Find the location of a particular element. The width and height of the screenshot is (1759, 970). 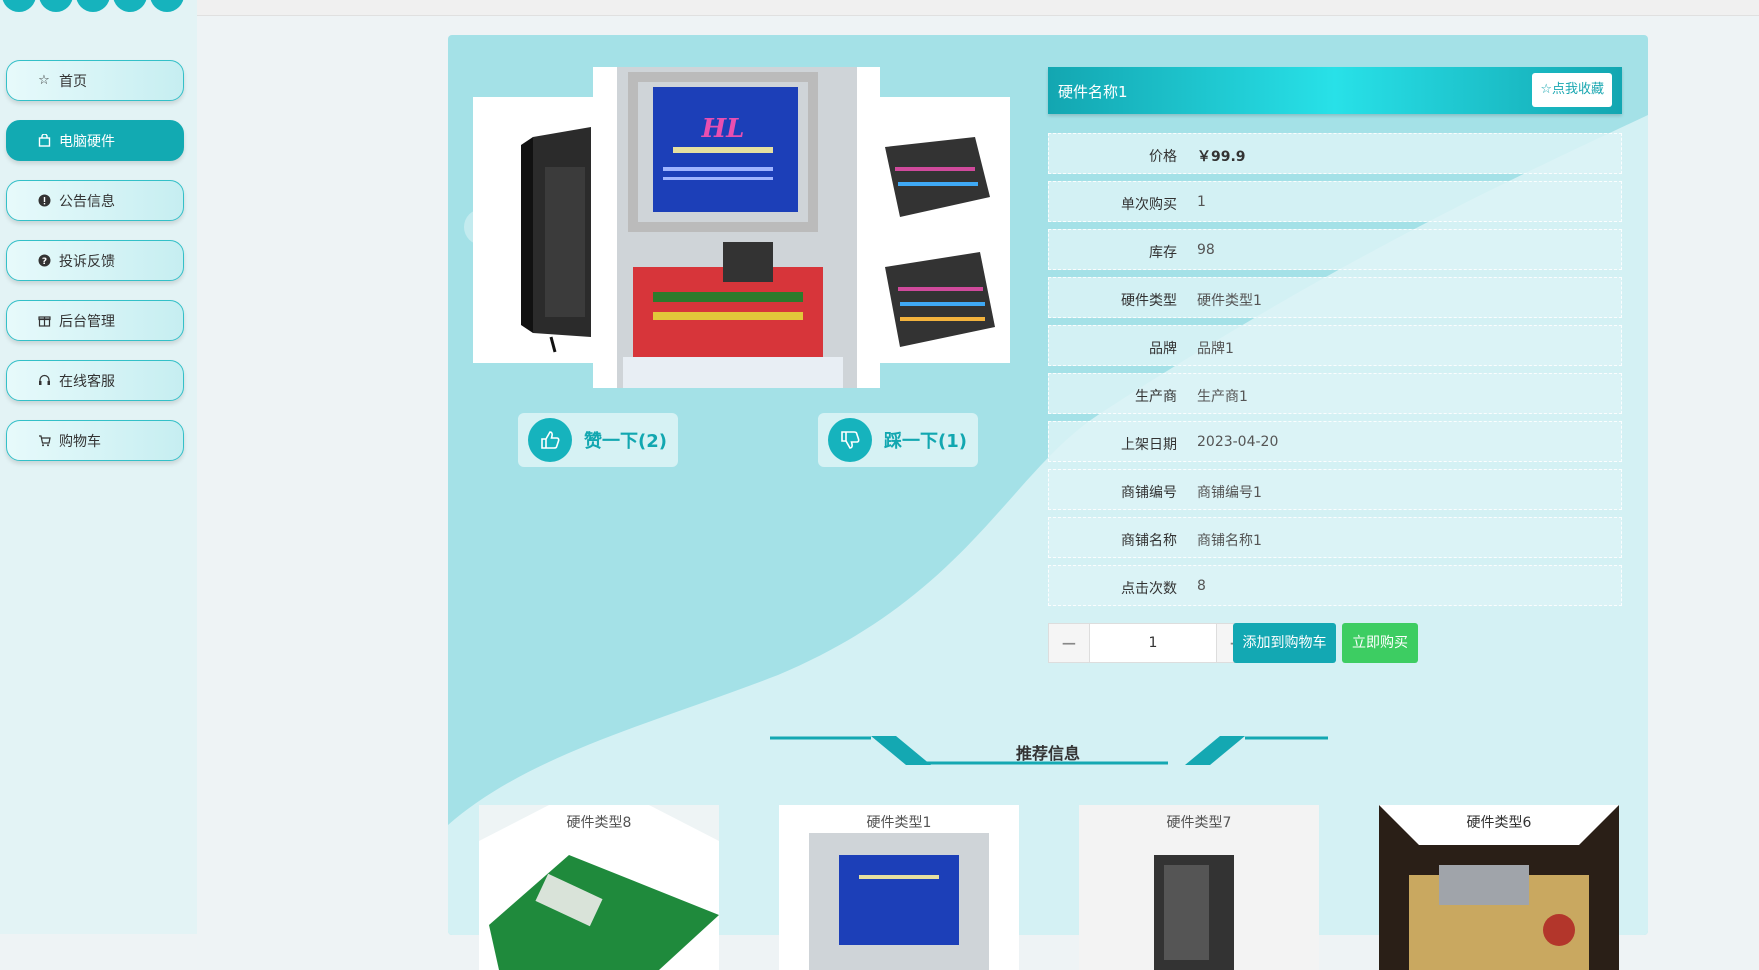

recommend-title: 推荐信息 is located at coordinates (1047, 753).